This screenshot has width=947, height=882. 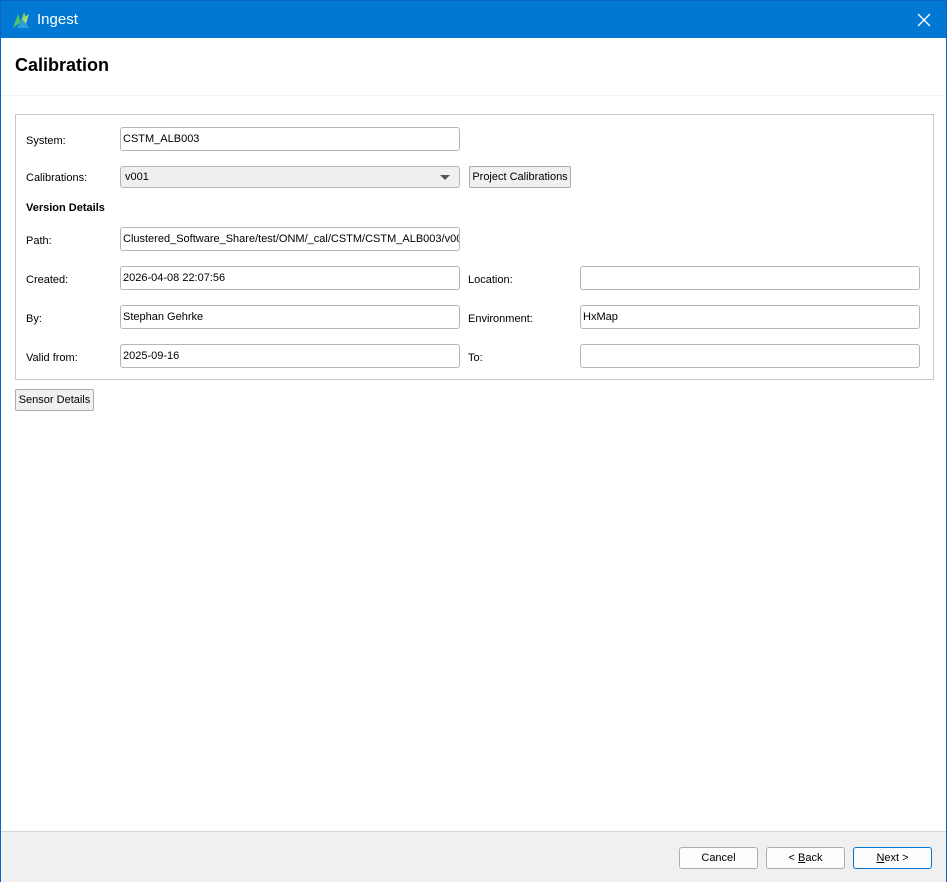 What do you see at coordinates (290, 278) in the screenshot?
I see `created-field: 2026-04-08 22:07:56` at bounding box center [290, 278].